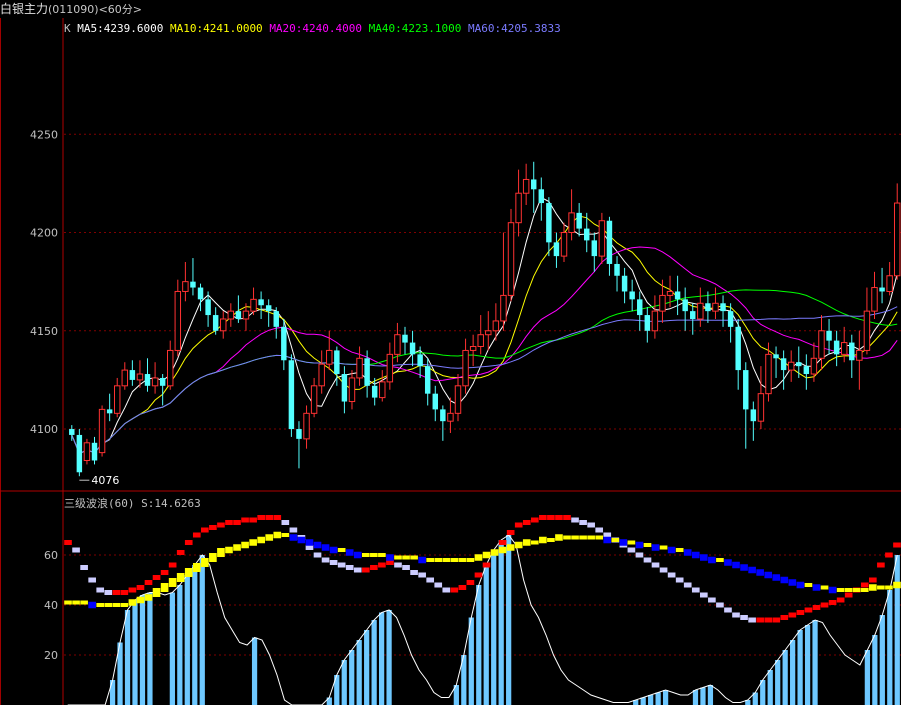 This screenshot has width=901, height=705. Describe the element at coordinates (44, 134) in the screenshot. I see `price-tick-label: 4250` at that location.